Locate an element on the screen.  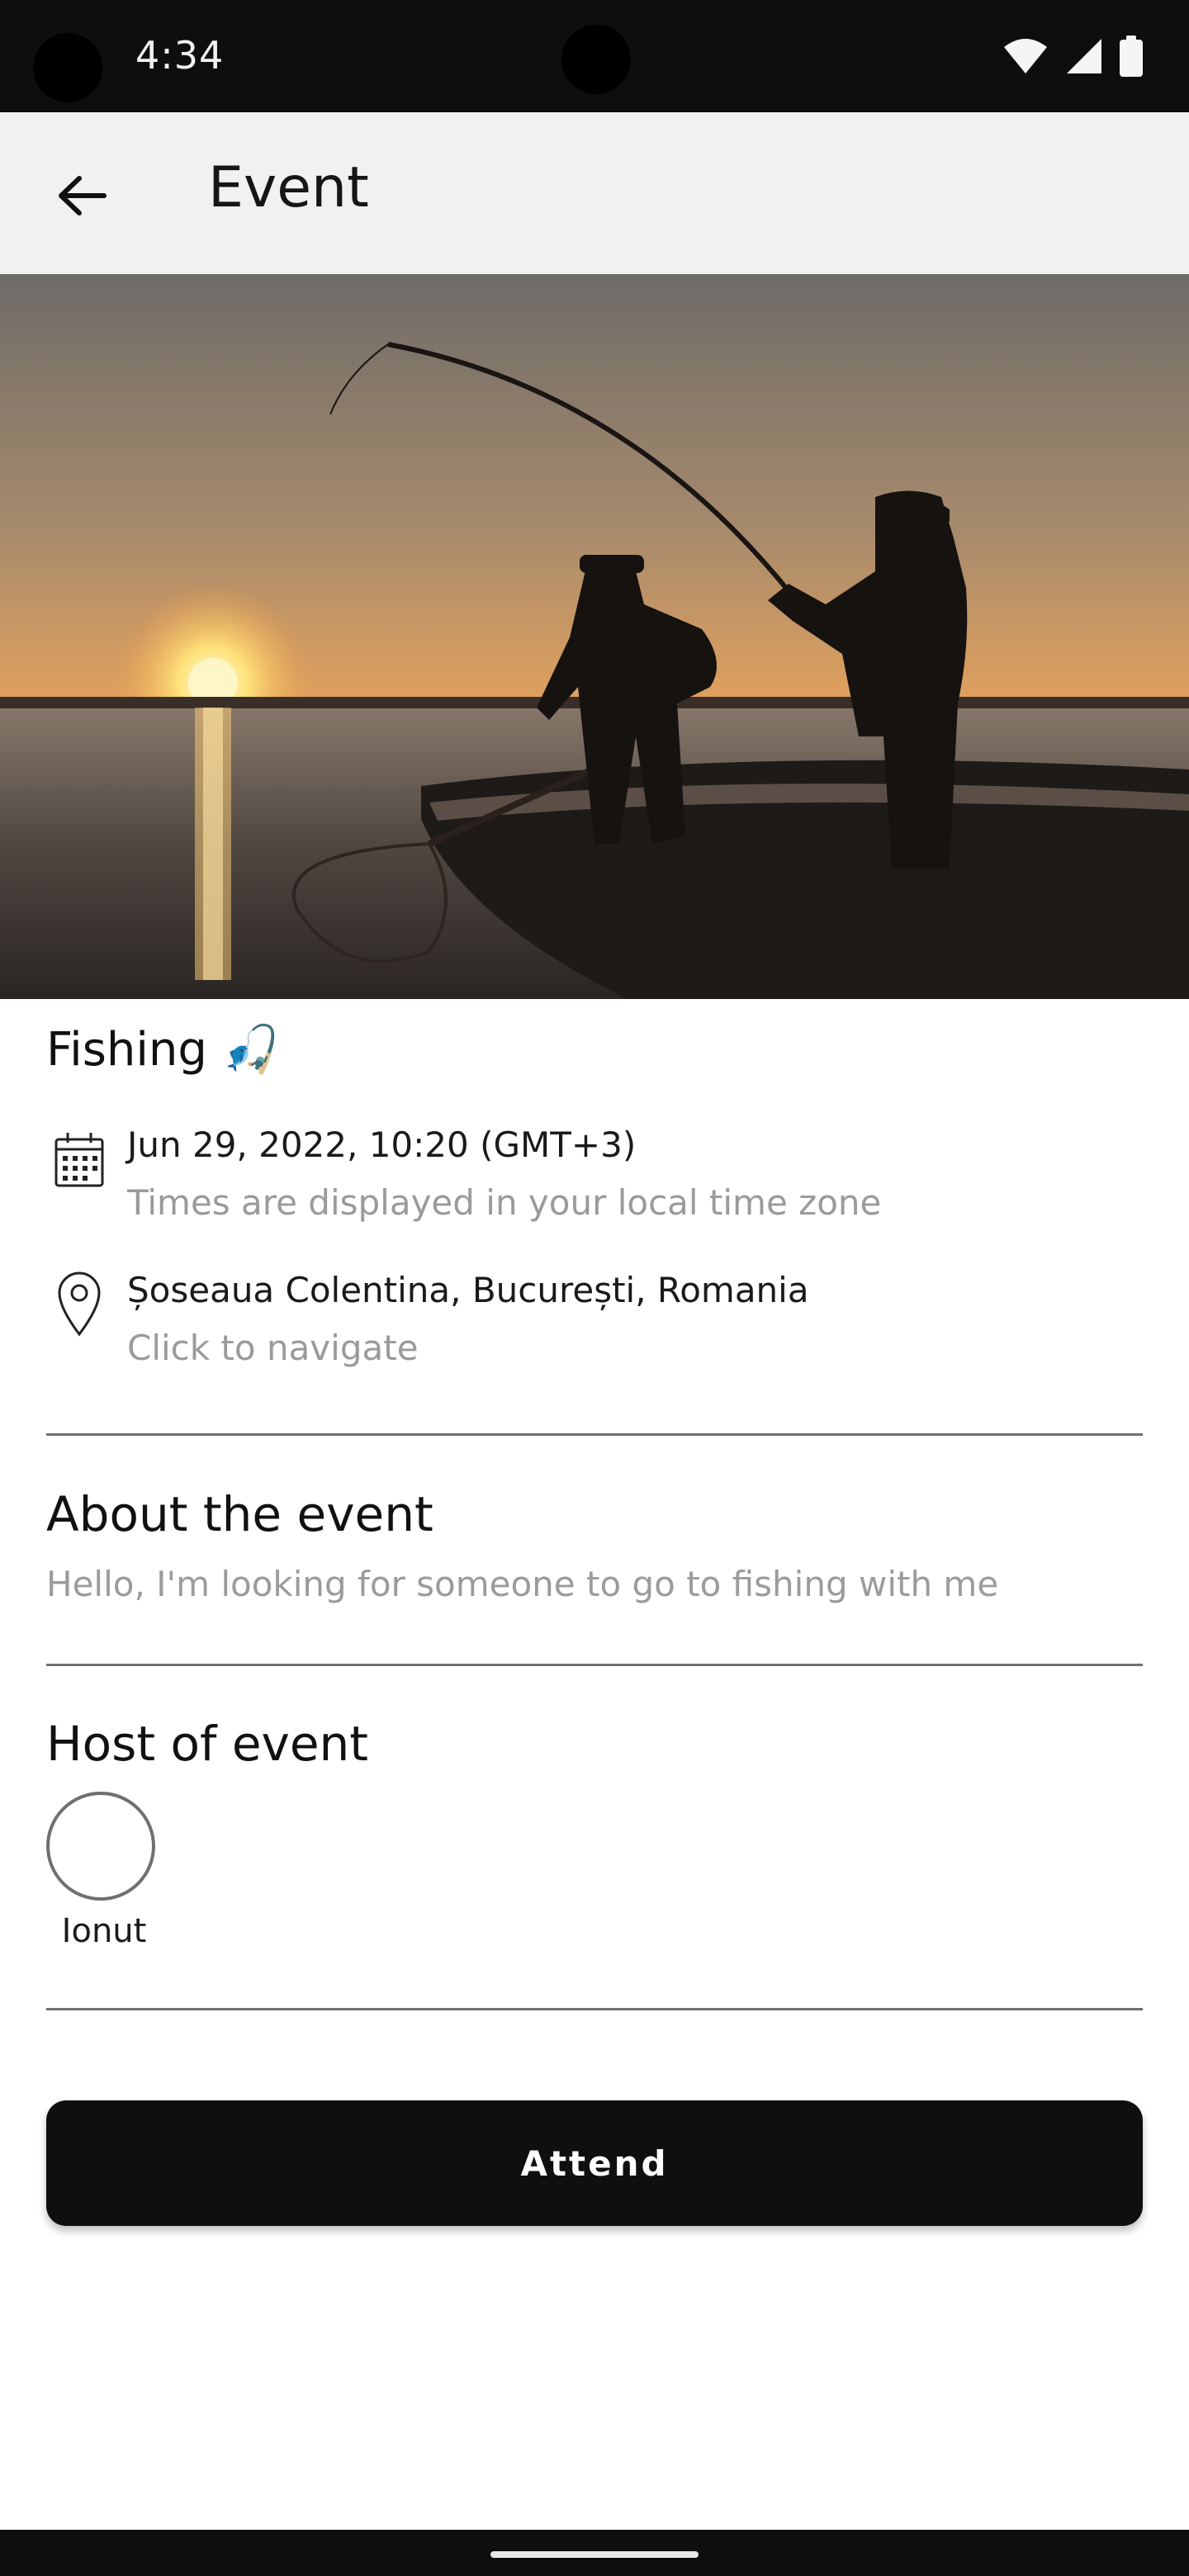
status-time: 4:34 is located at coordinates (180, 55).